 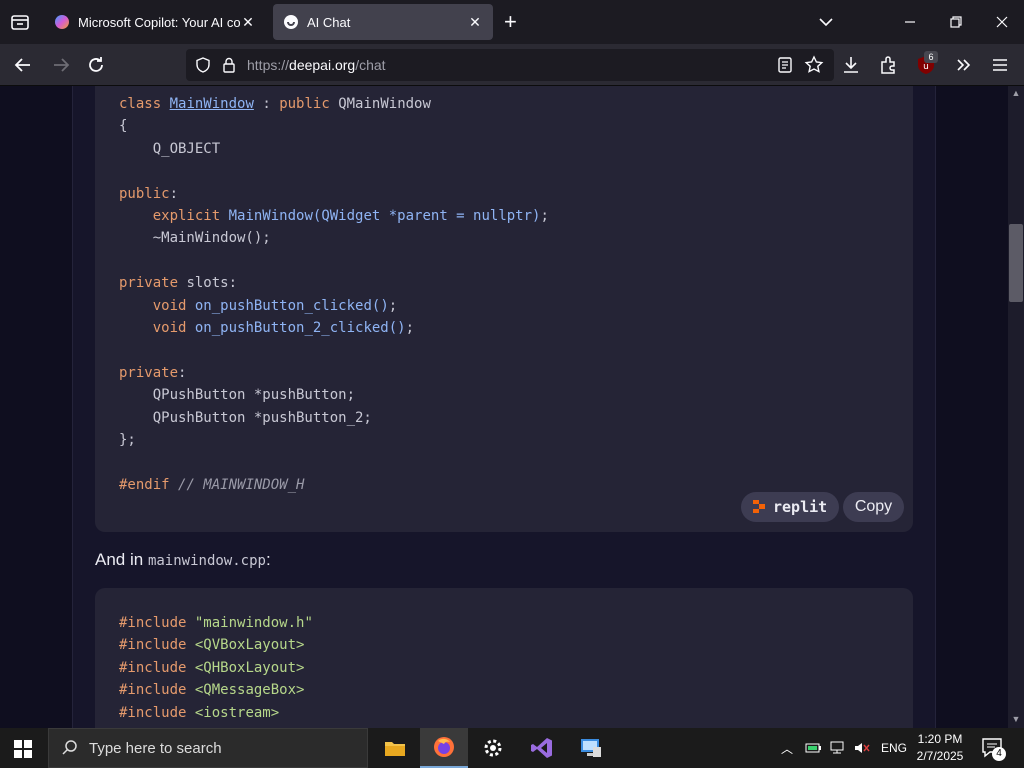 I want to click on url-path: /chat, so click(x=370, y=65).